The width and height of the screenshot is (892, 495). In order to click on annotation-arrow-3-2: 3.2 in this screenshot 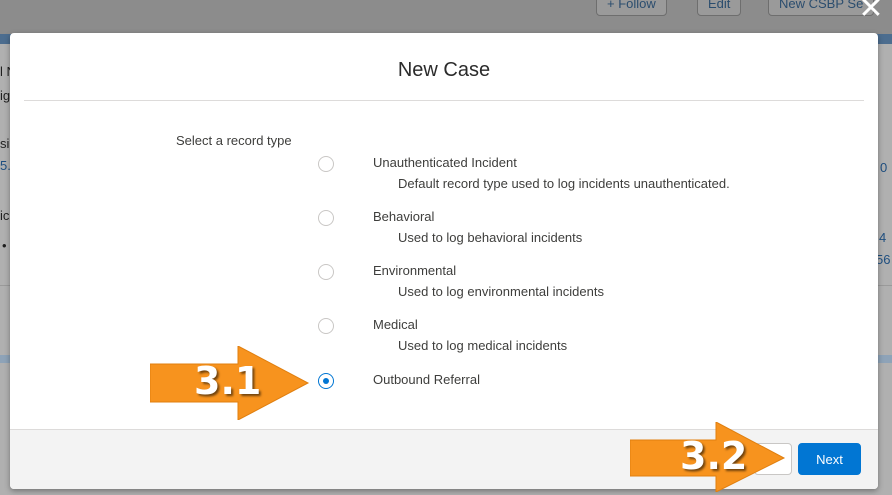, I will do `click(708, 457)`.